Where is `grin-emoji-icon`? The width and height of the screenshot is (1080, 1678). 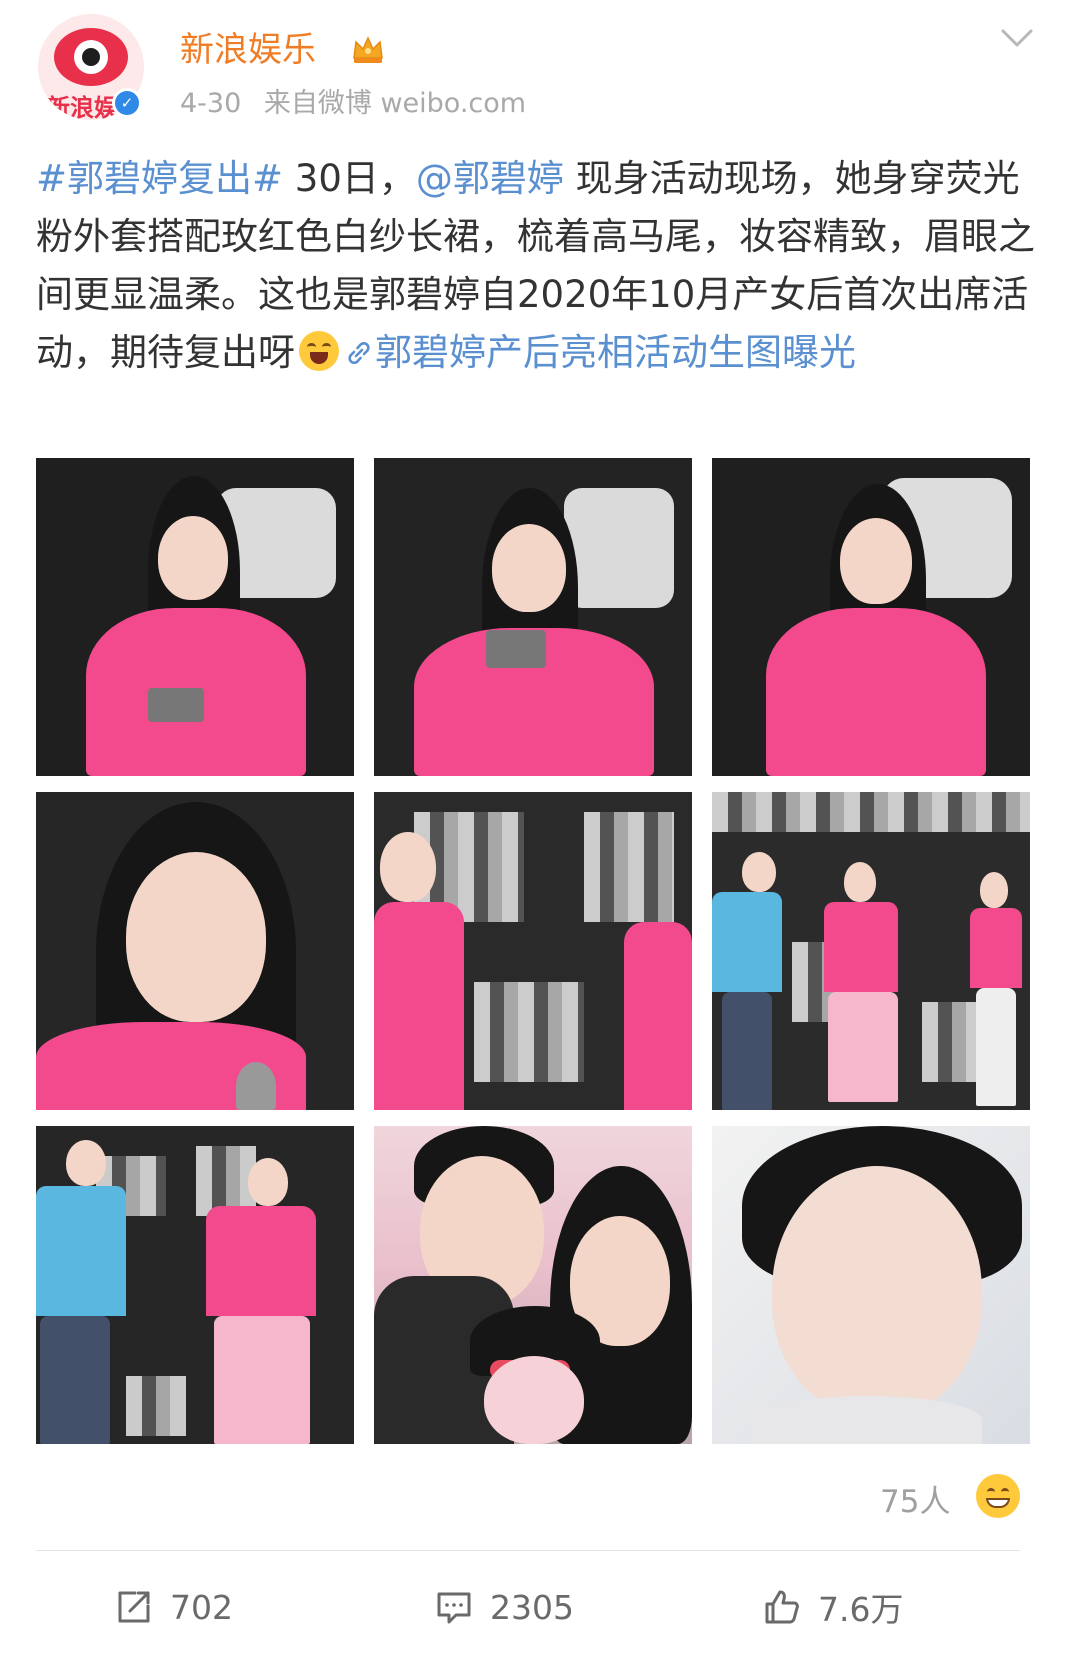 grin-emoji-icon is located at coordinates (998, 1496).